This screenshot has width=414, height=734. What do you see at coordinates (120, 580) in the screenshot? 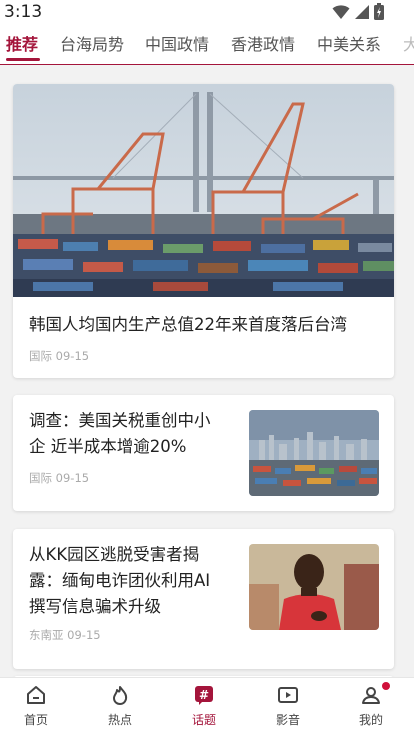
I see `article-title-line-2: 露：缅甸电诈团伙利用AI` at bounding box center [120, 580].